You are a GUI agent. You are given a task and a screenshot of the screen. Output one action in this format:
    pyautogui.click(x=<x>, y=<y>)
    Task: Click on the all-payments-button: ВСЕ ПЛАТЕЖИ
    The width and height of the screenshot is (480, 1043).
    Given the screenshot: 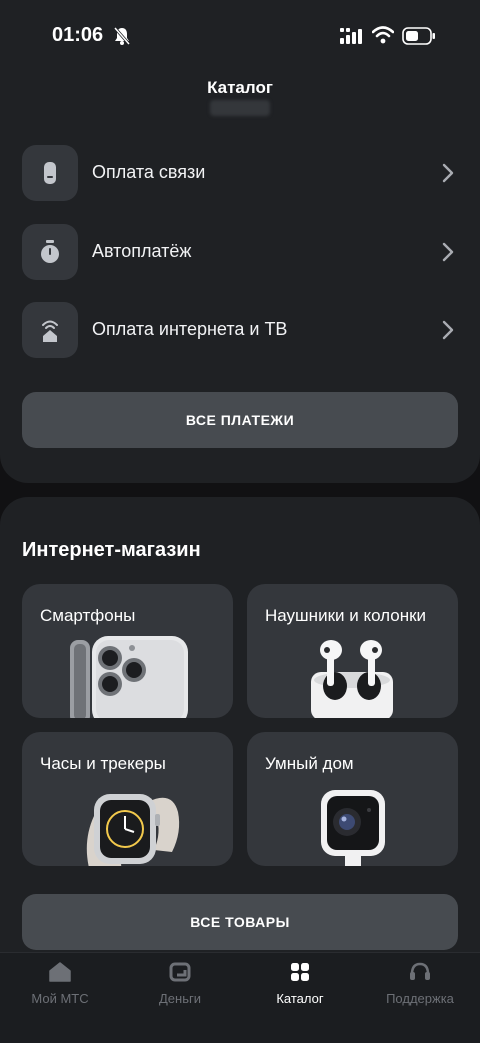 What is the action you would take?
    pyautogui.click(x=240, y=420)
    